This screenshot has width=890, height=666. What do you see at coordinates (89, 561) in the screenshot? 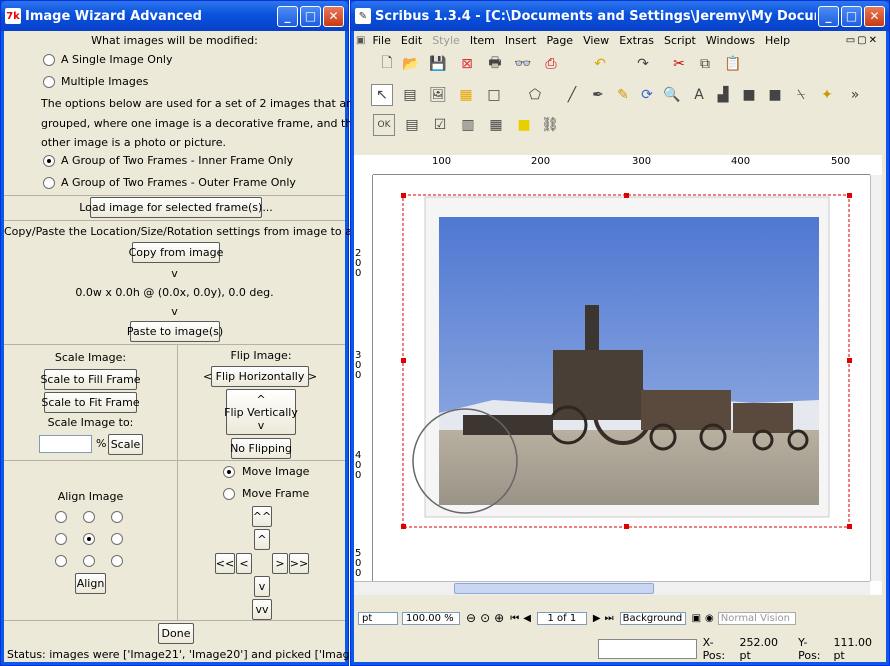
I see `align-bottom-center` at bounding box center [89, 561].